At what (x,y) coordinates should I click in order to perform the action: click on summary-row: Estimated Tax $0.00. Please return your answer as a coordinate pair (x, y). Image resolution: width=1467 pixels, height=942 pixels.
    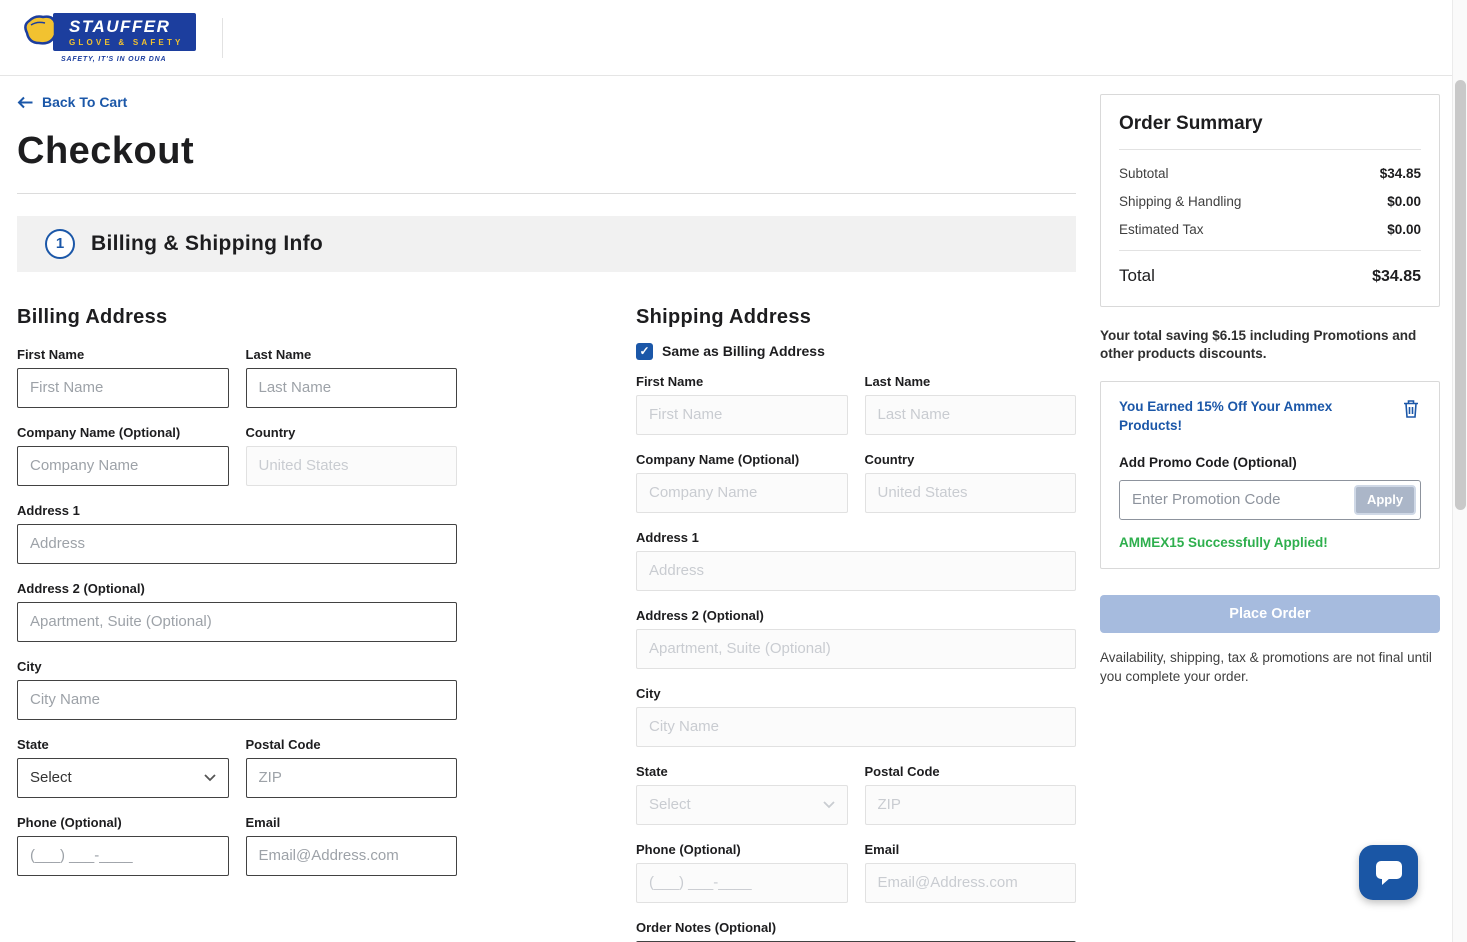
    Looking at the image, I should click on (1270, 229).